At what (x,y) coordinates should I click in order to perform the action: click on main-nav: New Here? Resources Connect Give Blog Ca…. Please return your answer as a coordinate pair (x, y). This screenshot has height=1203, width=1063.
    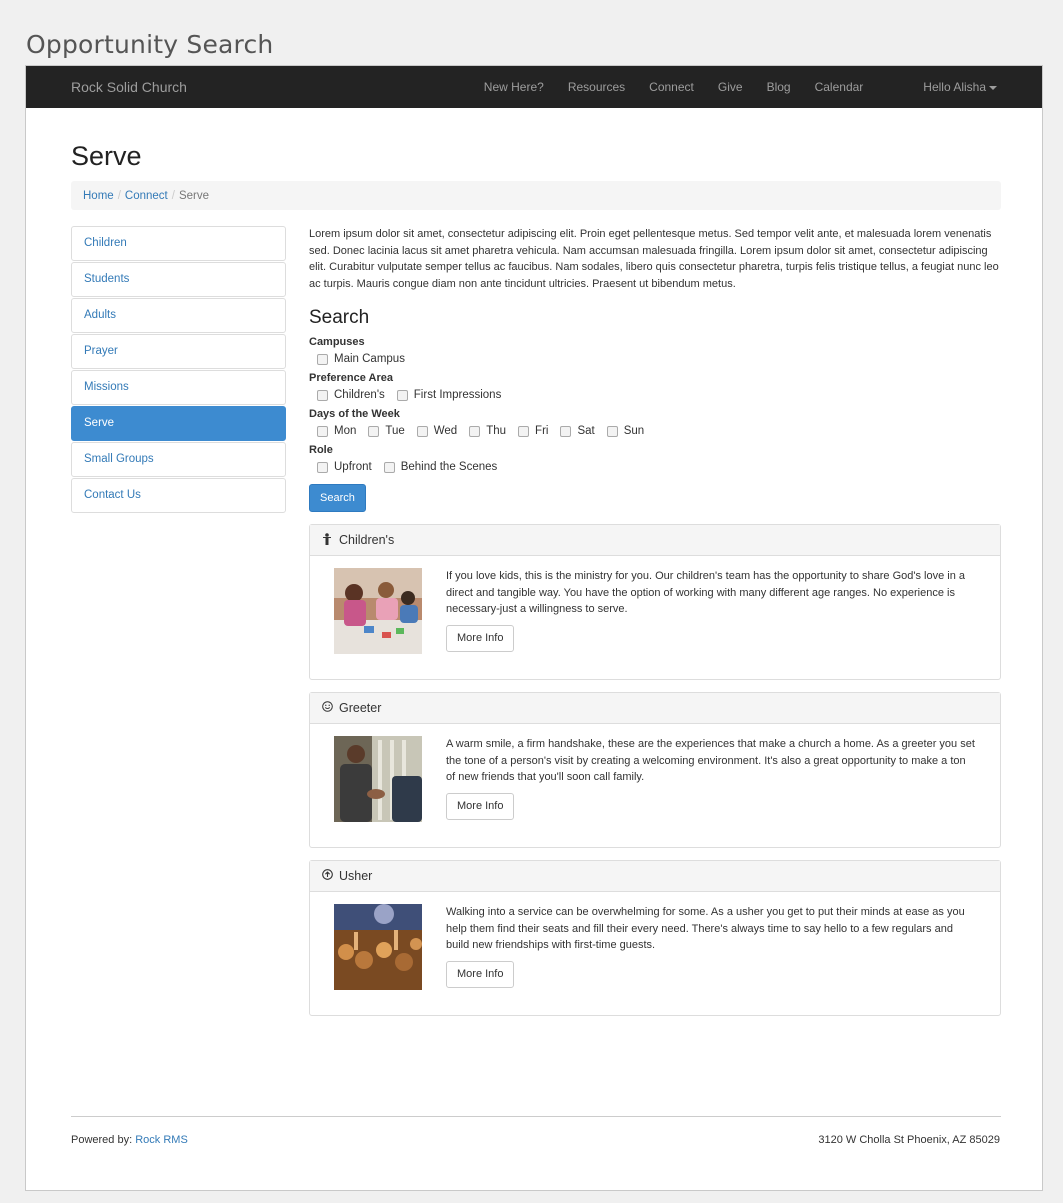
    Looking at the image, I should click on (728, 87).